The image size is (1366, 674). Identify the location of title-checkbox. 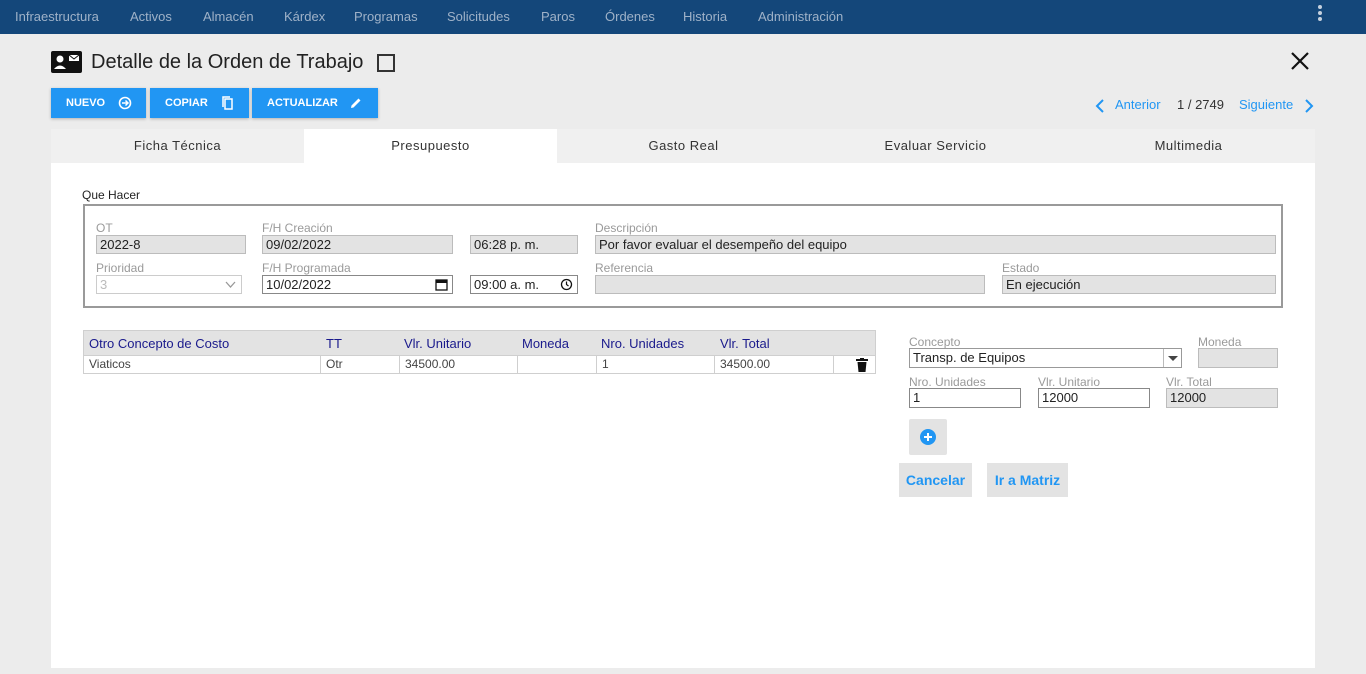
(386, 63).